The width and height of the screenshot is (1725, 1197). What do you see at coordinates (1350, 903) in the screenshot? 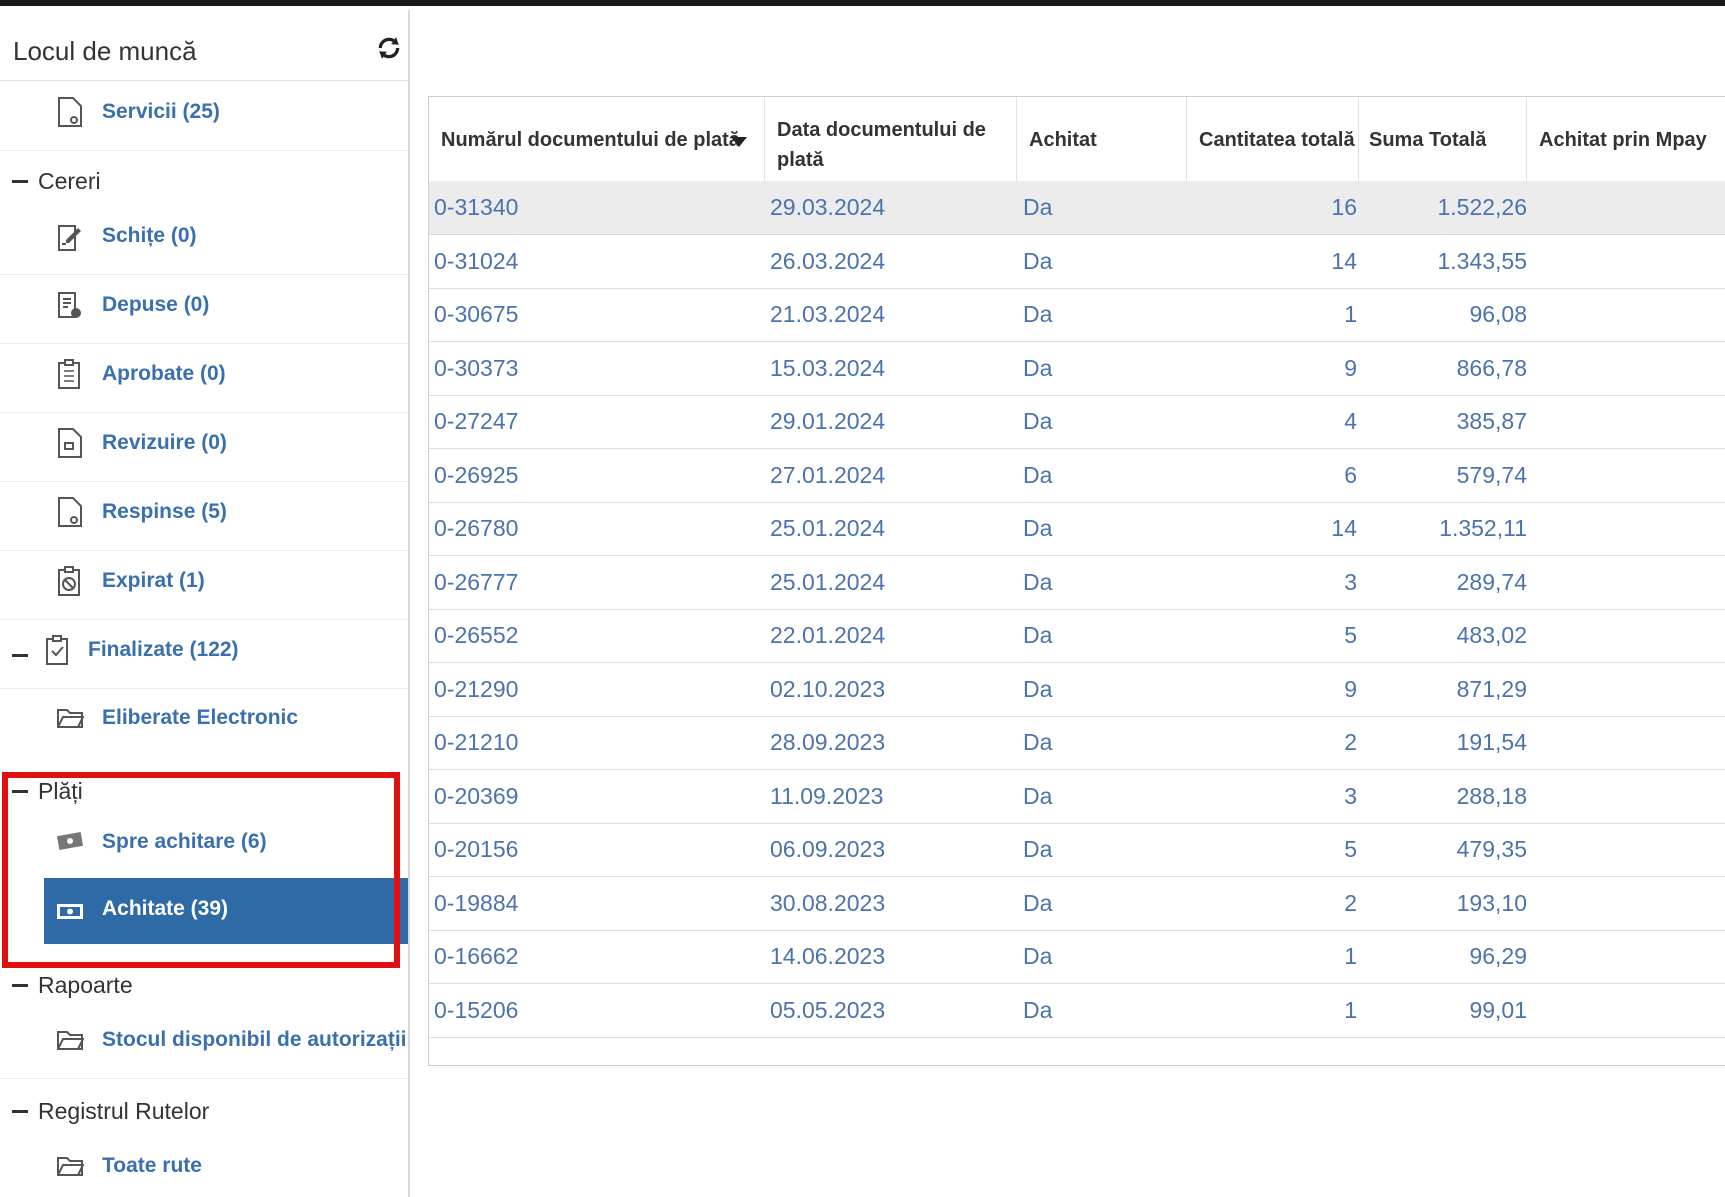
I see `cell-cantitatea: 2` at bounding box center [1350, 903].